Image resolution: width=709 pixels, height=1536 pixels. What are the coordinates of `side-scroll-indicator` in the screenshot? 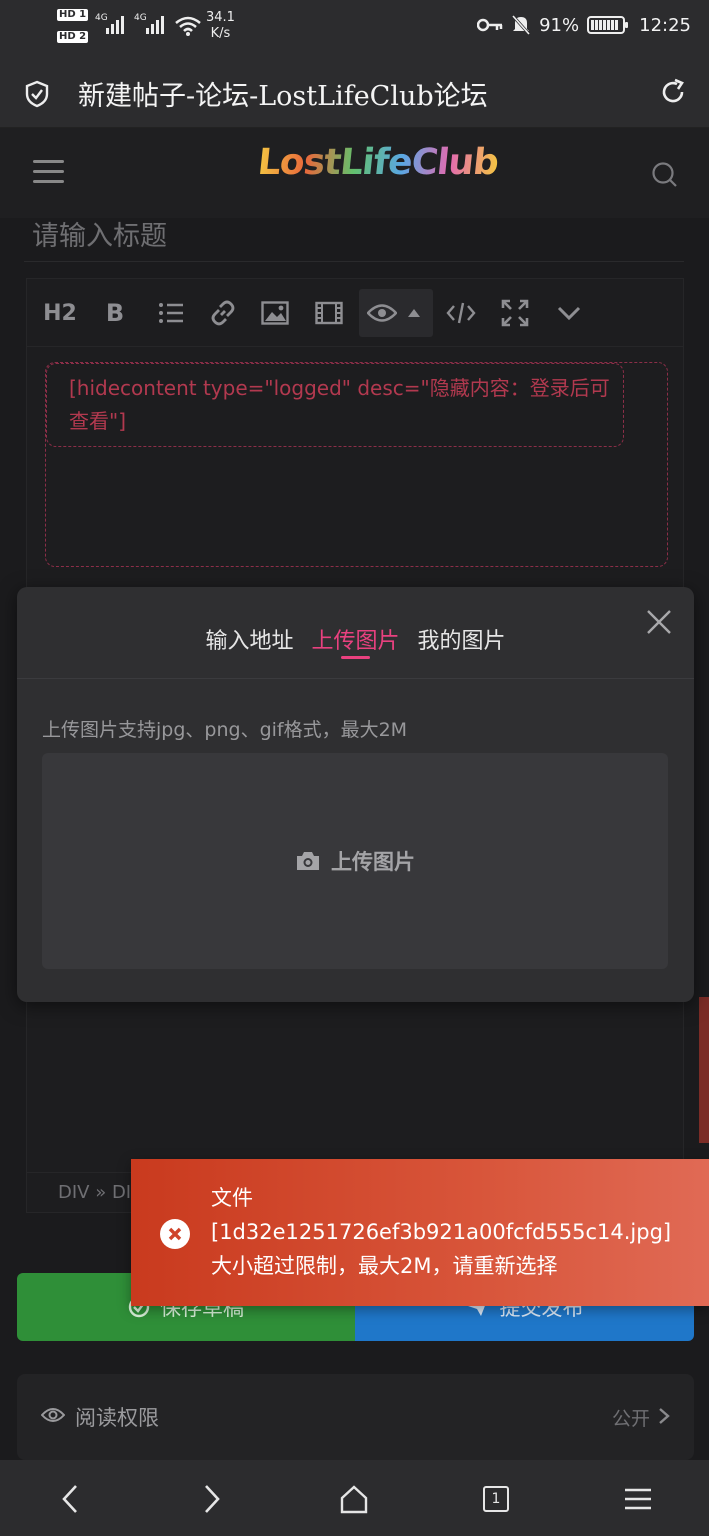 It's located at (704, 1070).